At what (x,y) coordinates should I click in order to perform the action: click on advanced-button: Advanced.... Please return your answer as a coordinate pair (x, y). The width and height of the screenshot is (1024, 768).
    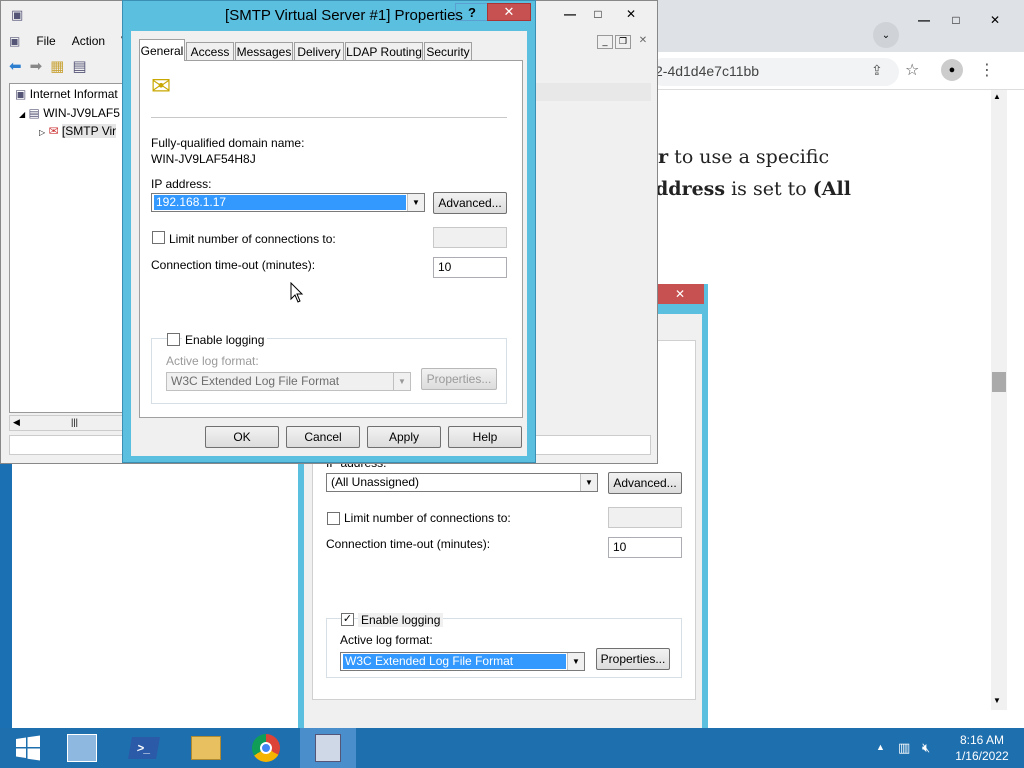
    Looking at the image, I should click on (470, 203).